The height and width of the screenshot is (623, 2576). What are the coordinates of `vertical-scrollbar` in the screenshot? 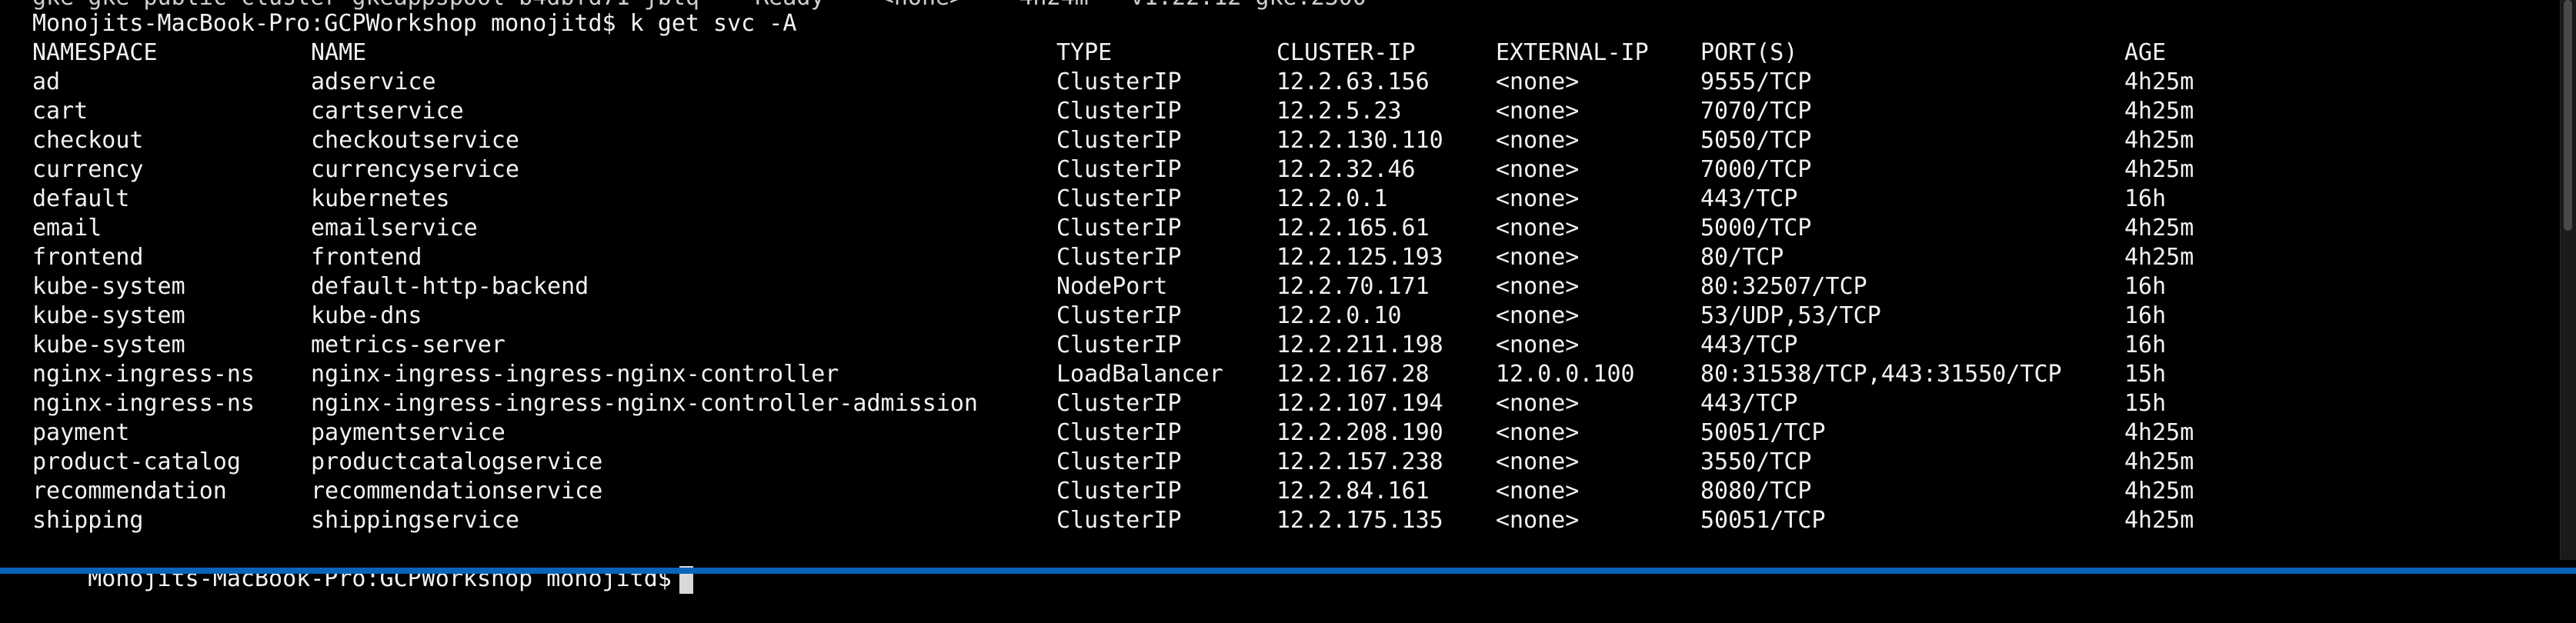 It's located at (2568, 280).